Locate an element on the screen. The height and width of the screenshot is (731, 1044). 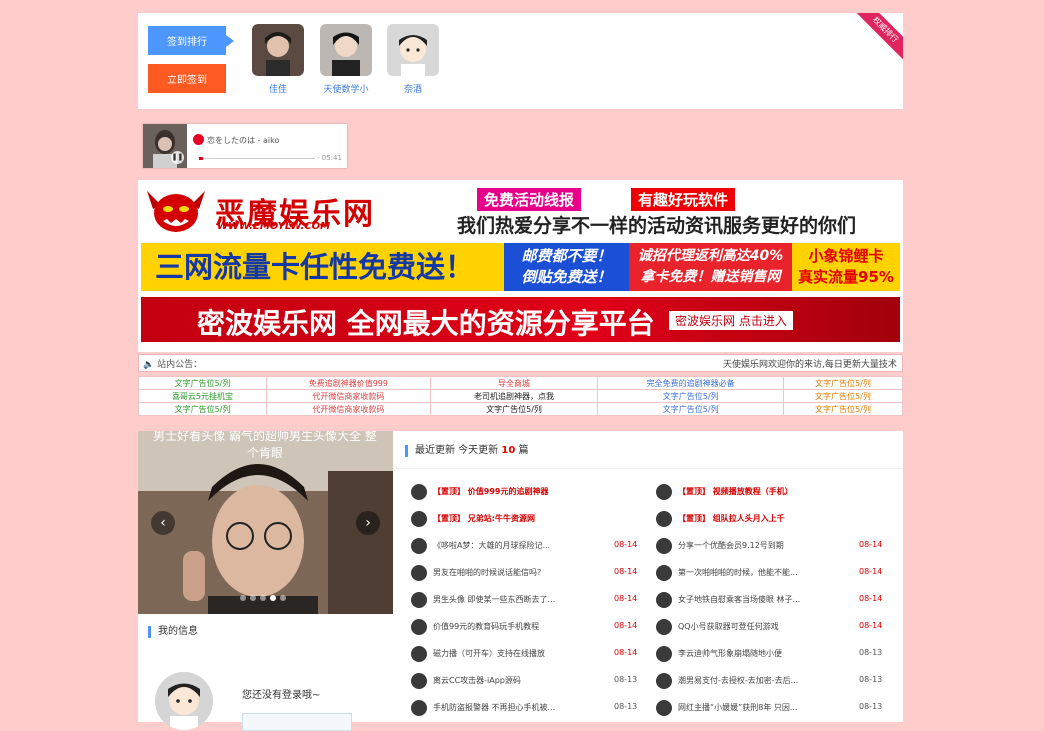
update-item: 【置顶】 组队拉人头月入上千 is located at coordinates (774, 519).